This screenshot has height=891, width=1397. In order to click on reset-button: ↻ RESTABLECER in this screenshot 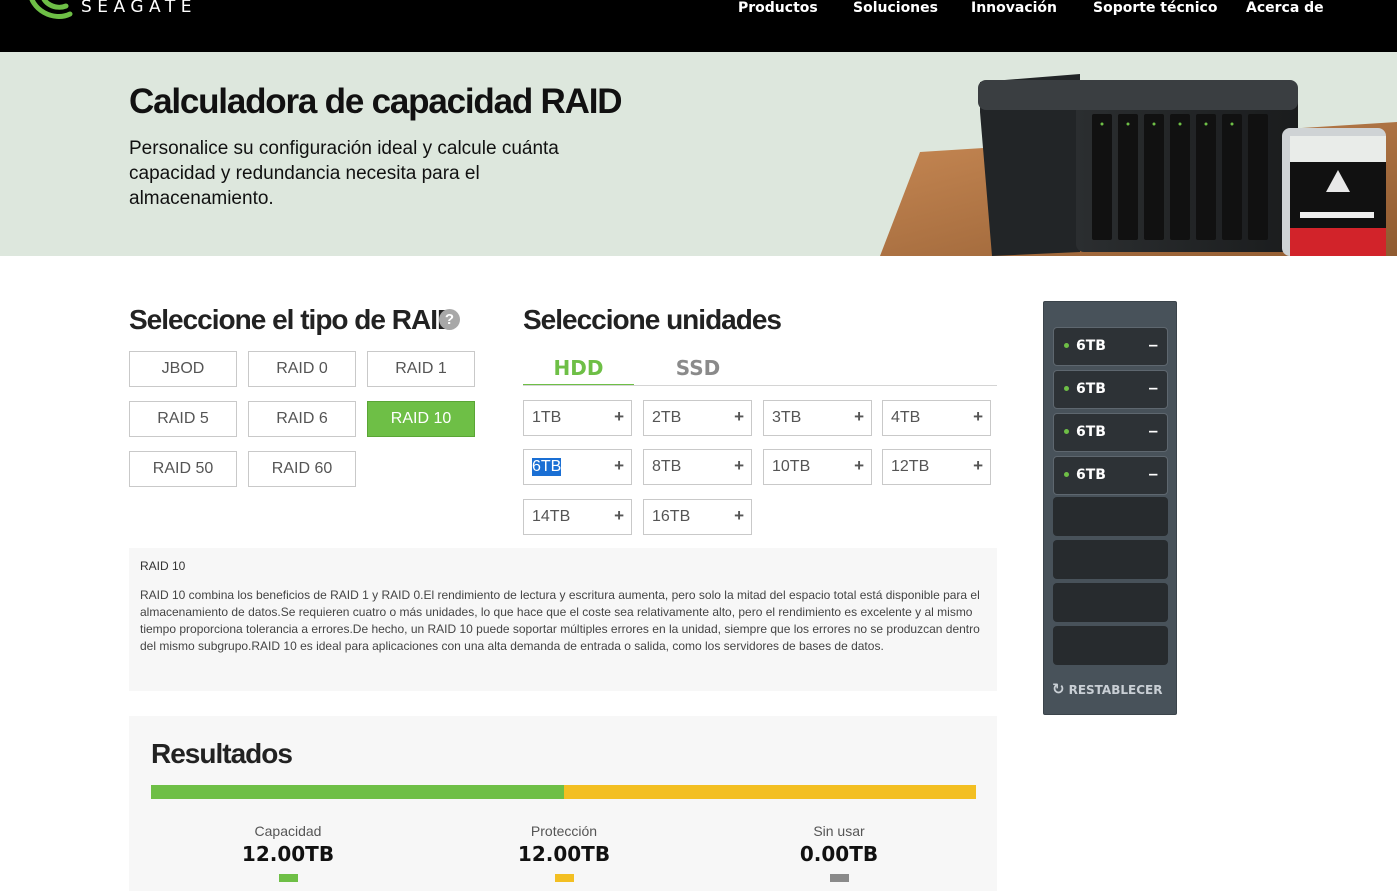, I will do `click(1107, 689)`.